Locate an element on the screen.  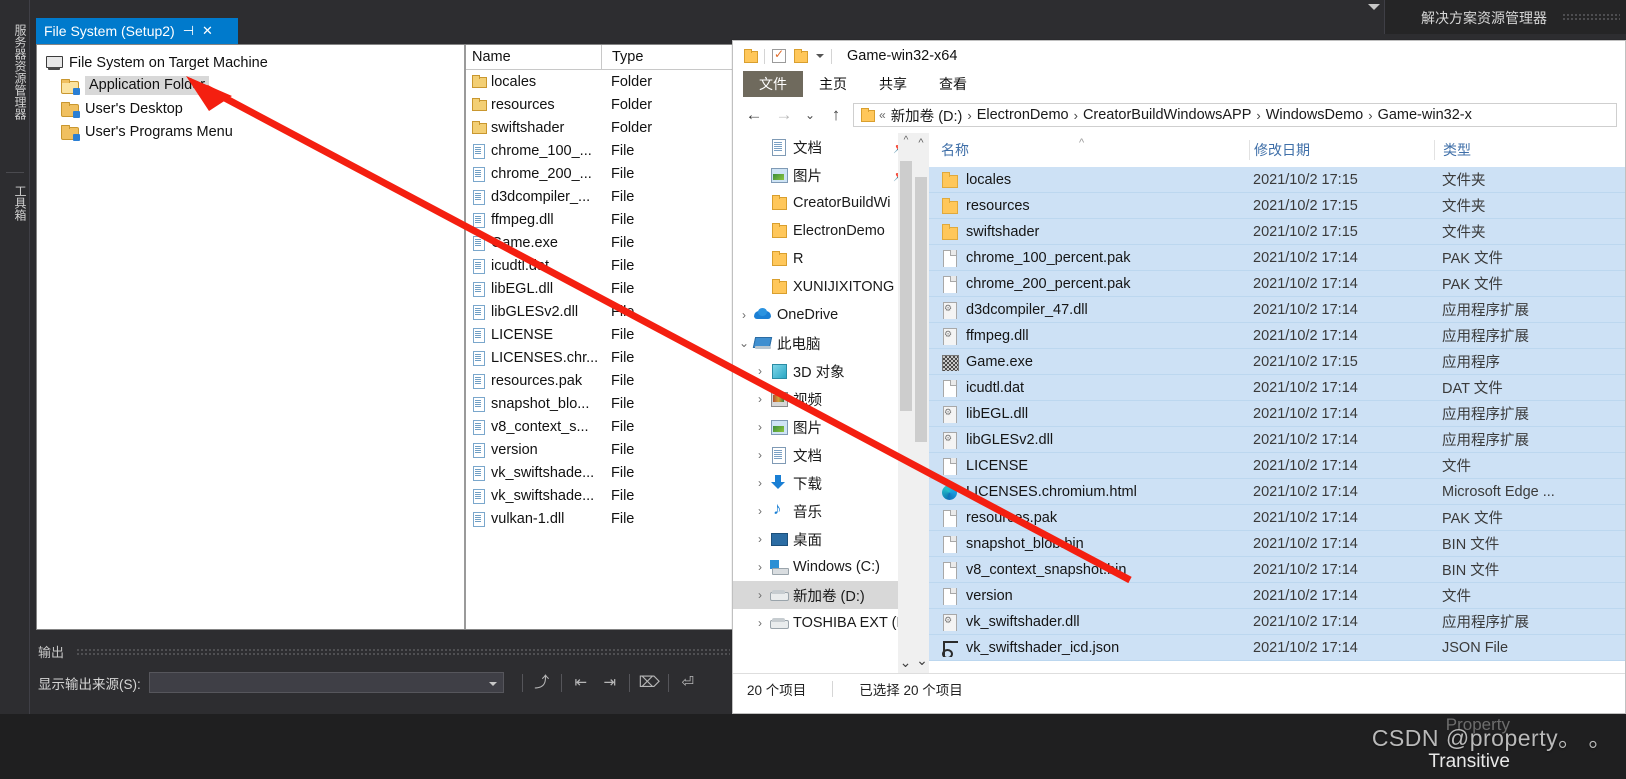
designer-list-row: snapshot_blo... File is located at coordinates (600, 403).